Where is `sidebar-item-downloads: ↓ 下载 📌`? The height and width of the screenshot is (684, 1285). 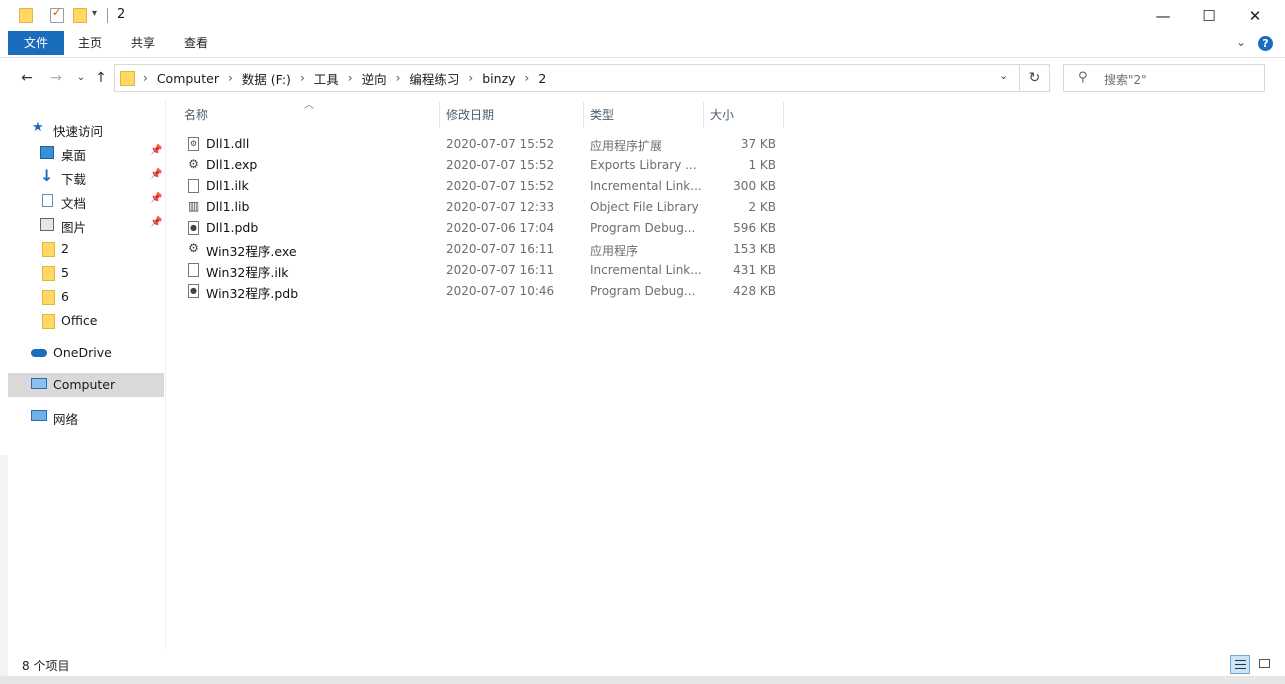 sidebar-item-downloads: ↓ 下载 📌 is located at coordinates (86, 177).